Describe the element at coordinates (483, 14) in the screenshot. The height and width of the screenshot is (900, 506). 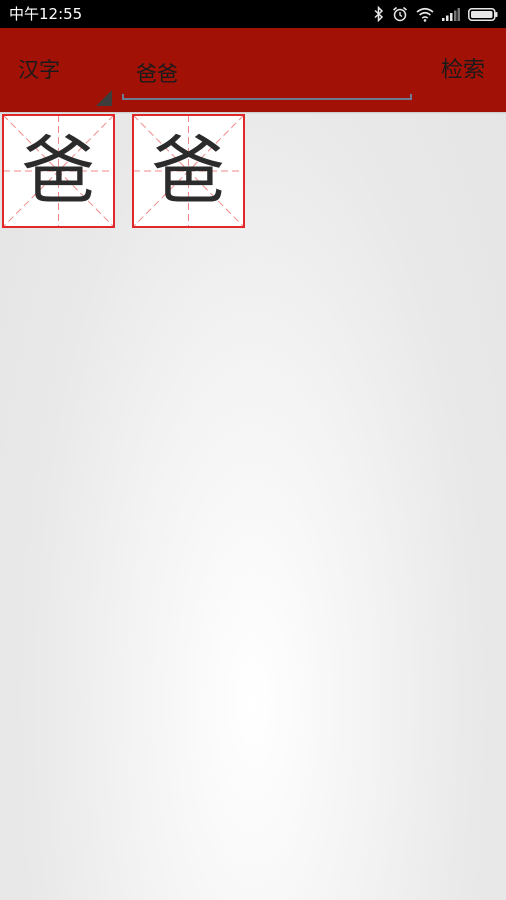
I see `battery-icon` at that location.